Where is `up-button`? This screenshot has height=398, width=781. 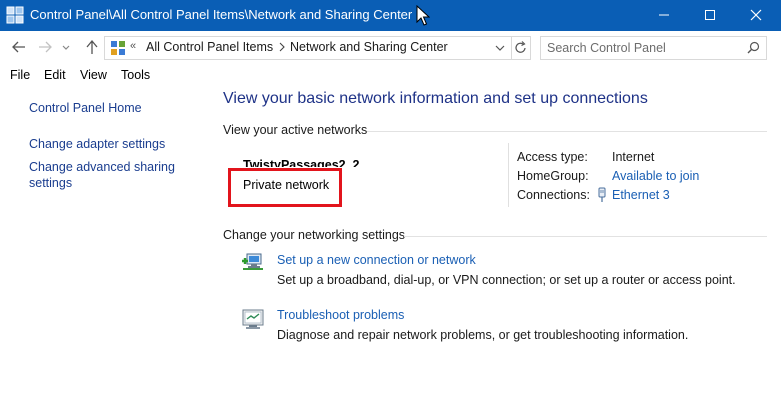 up-button is located at coordinates (92, 47).